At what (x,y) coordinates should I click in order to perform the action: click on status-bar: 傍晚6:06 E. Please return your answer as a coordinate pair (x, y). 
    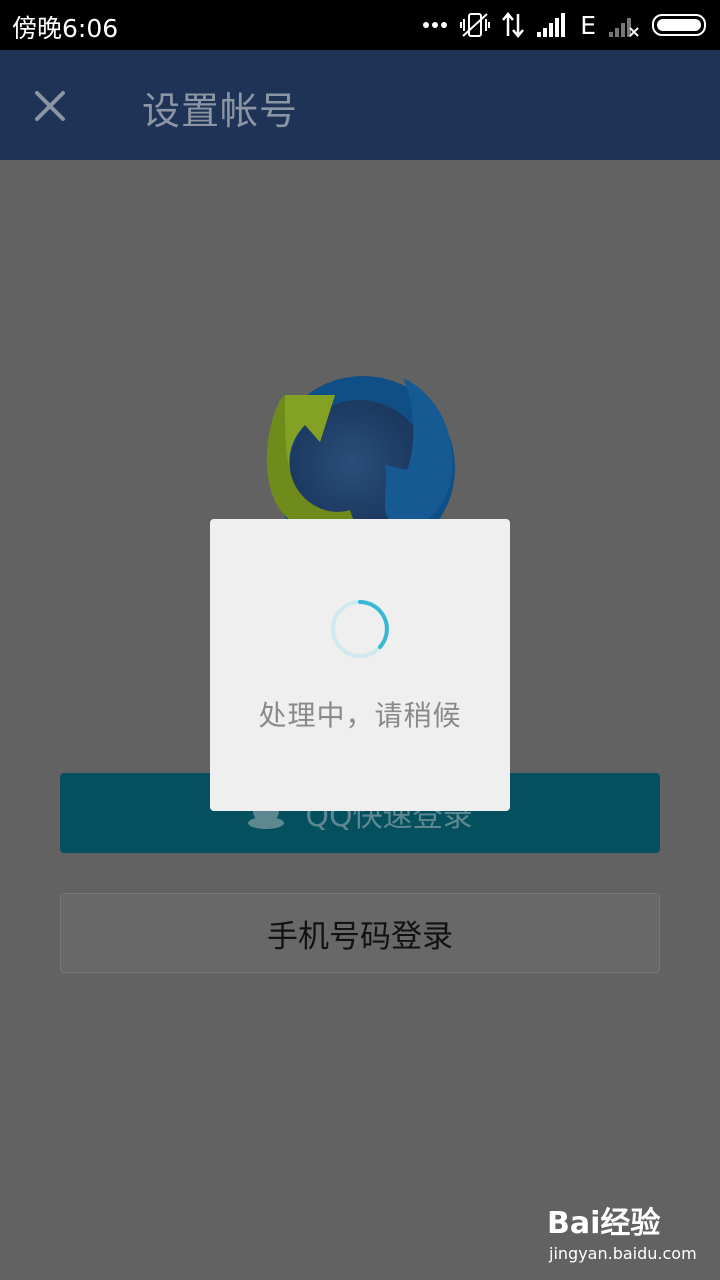
    Looking at the image, I should click on (360, 25).